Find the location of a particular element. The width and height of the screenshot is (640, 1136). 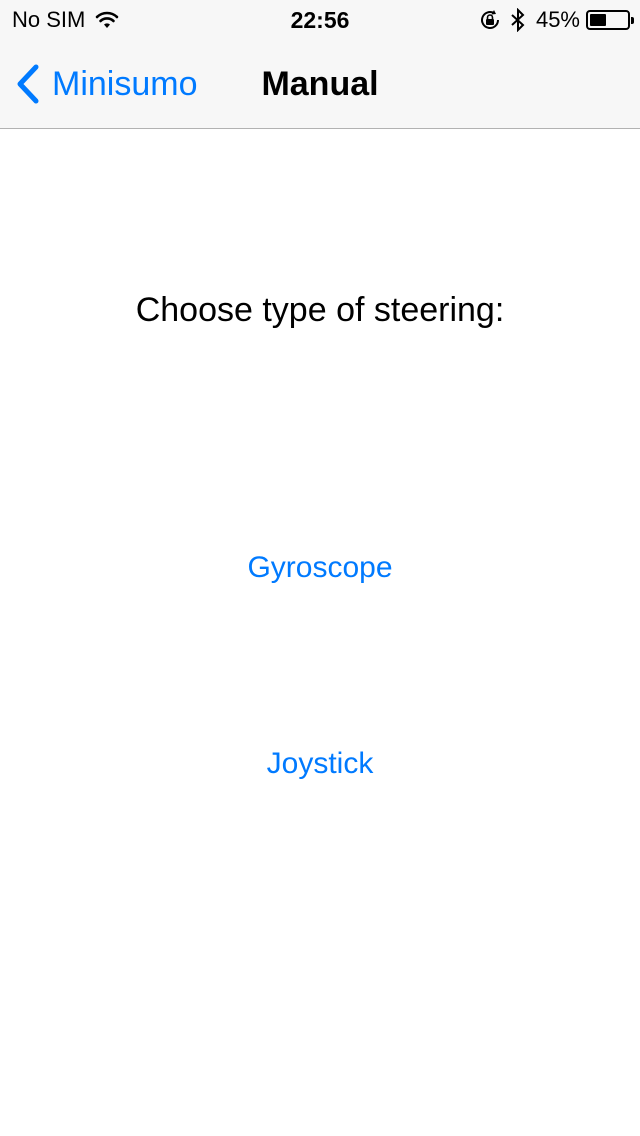

gyroscope-button: Gyroscope is located at coordinates (320, 568).